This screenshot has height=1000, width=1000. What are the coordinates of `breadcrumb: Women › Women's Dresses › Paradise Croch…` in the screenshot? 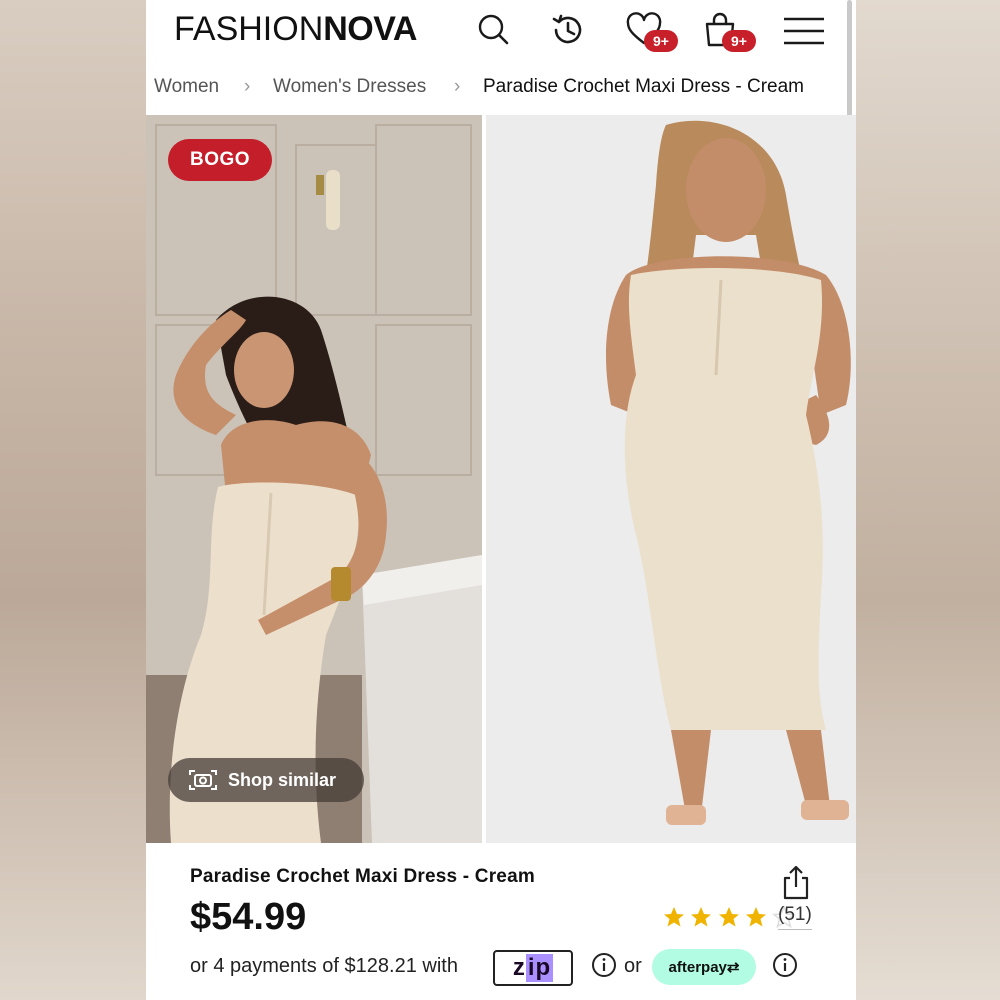 It's located at (496, 88).